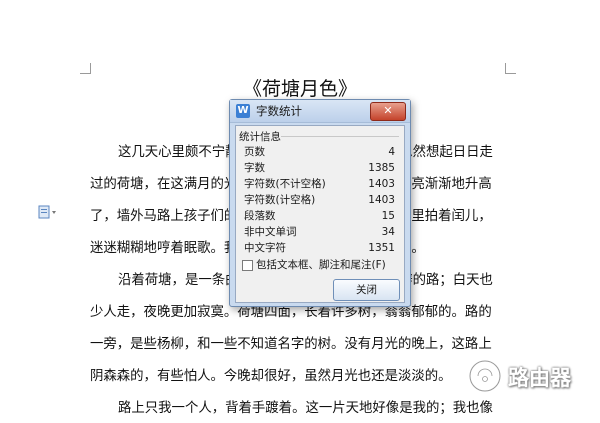  I want to click on stat-row-paragraphs: 段落数 15, so click(321, 216).